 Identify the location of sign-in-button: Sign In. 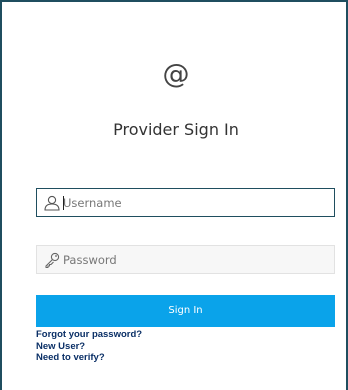
(185, 311).